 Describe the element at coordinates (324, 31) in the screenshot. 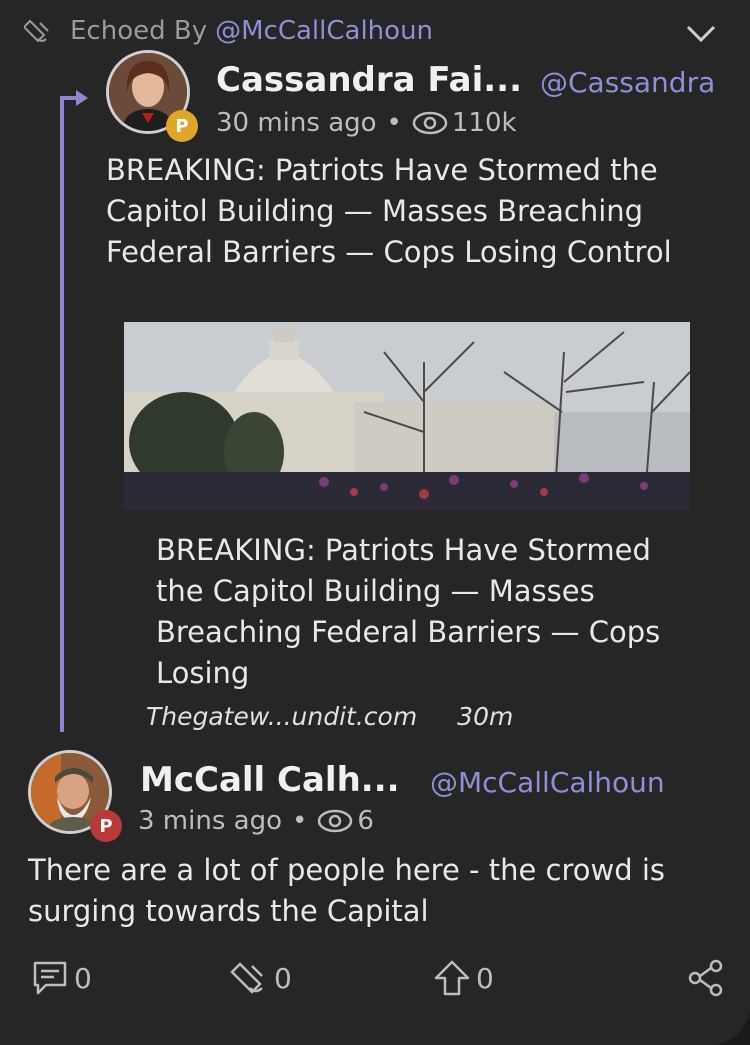

I see `echo-user-link: @McCallCalhoun` at that location.